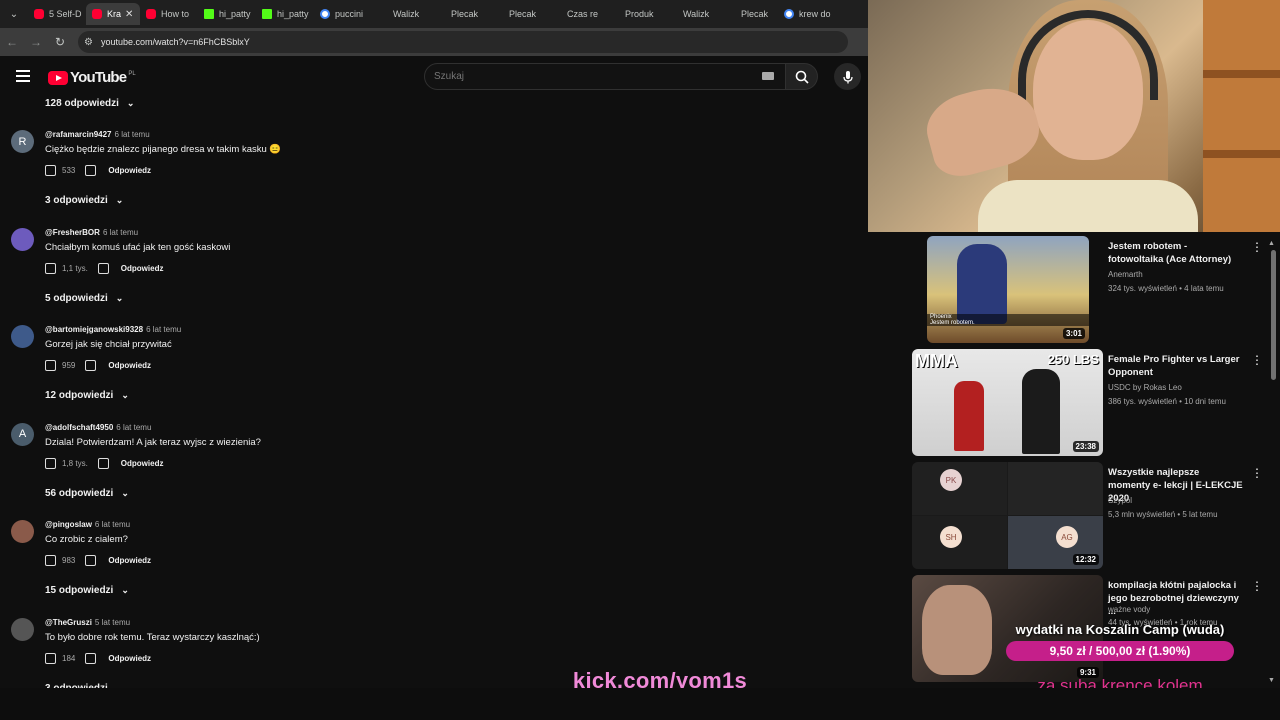  What do you see at coordinates (1271, 243) in the screenshot?
I see `scroll-up-icon: ▲` at bounding box center [1271, 243].